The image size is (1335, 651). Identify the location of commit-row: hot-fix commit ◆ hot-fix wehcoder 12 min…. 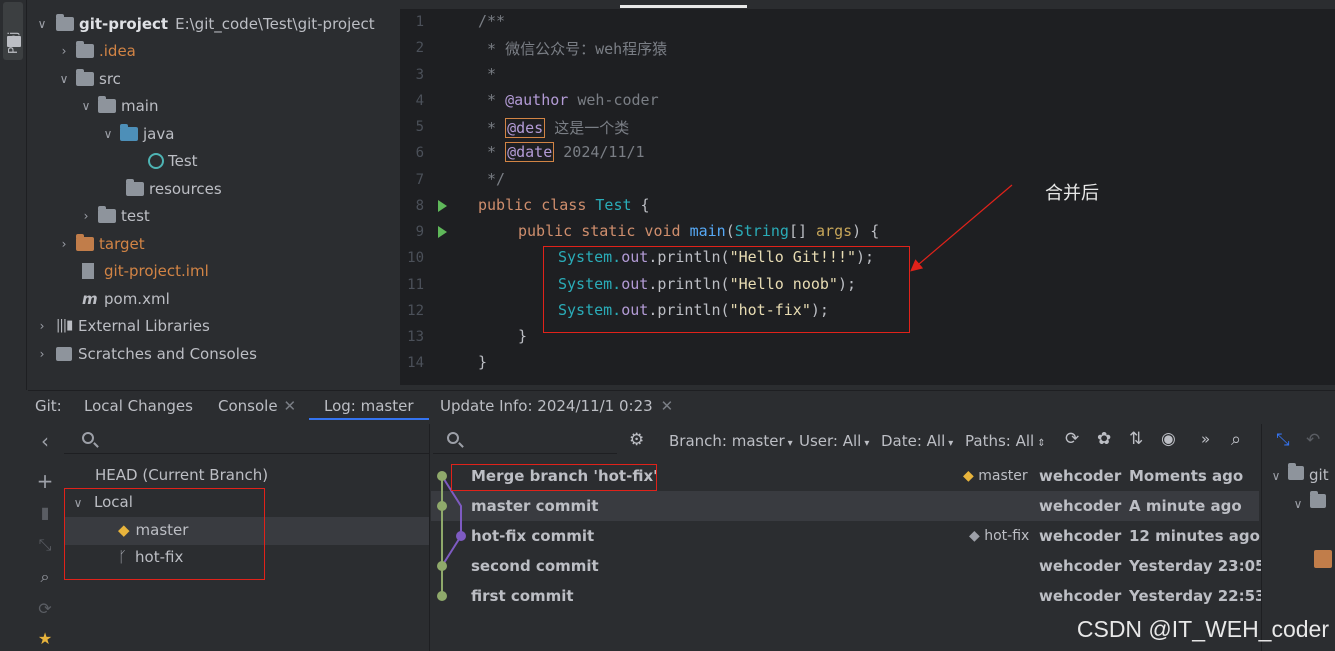
(845, 536).